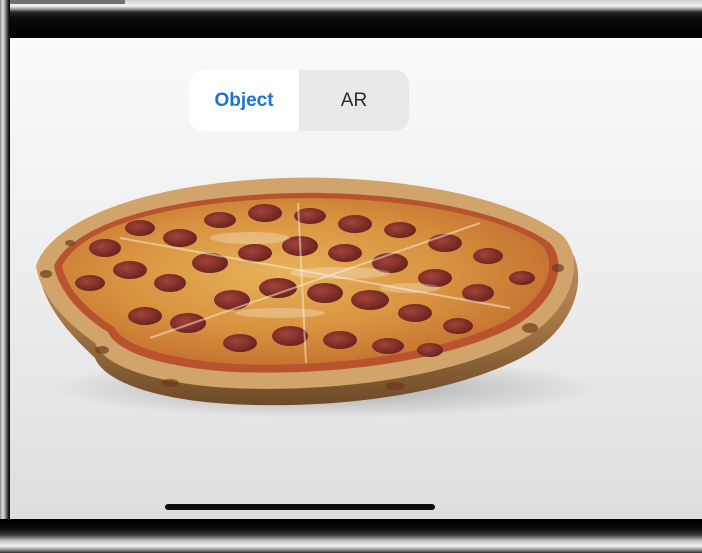 The height and width of the screenshot is (553, 702). I want to click on device-frame-left, so click(5, 276).